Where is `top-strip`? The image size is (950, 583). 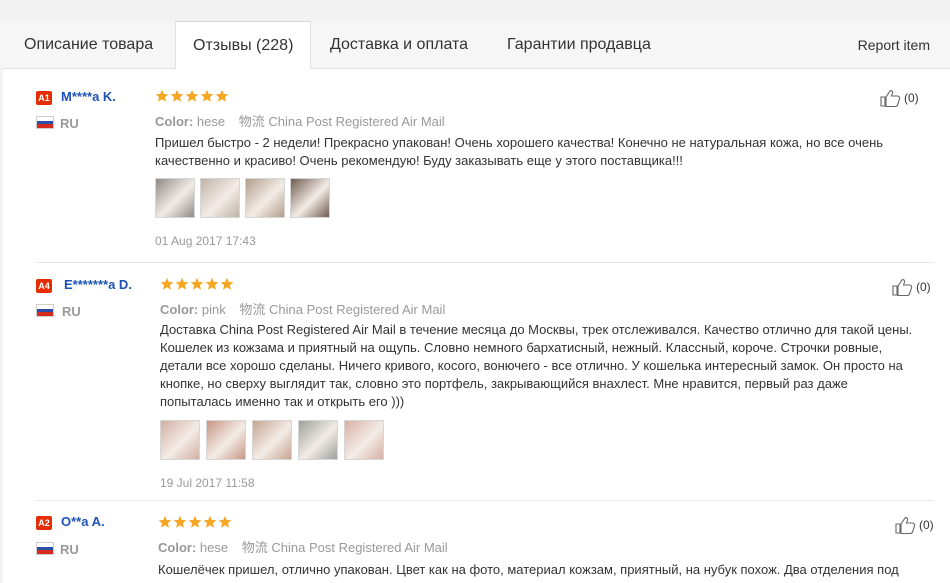 top-strip is located at coordinates (475, 11).